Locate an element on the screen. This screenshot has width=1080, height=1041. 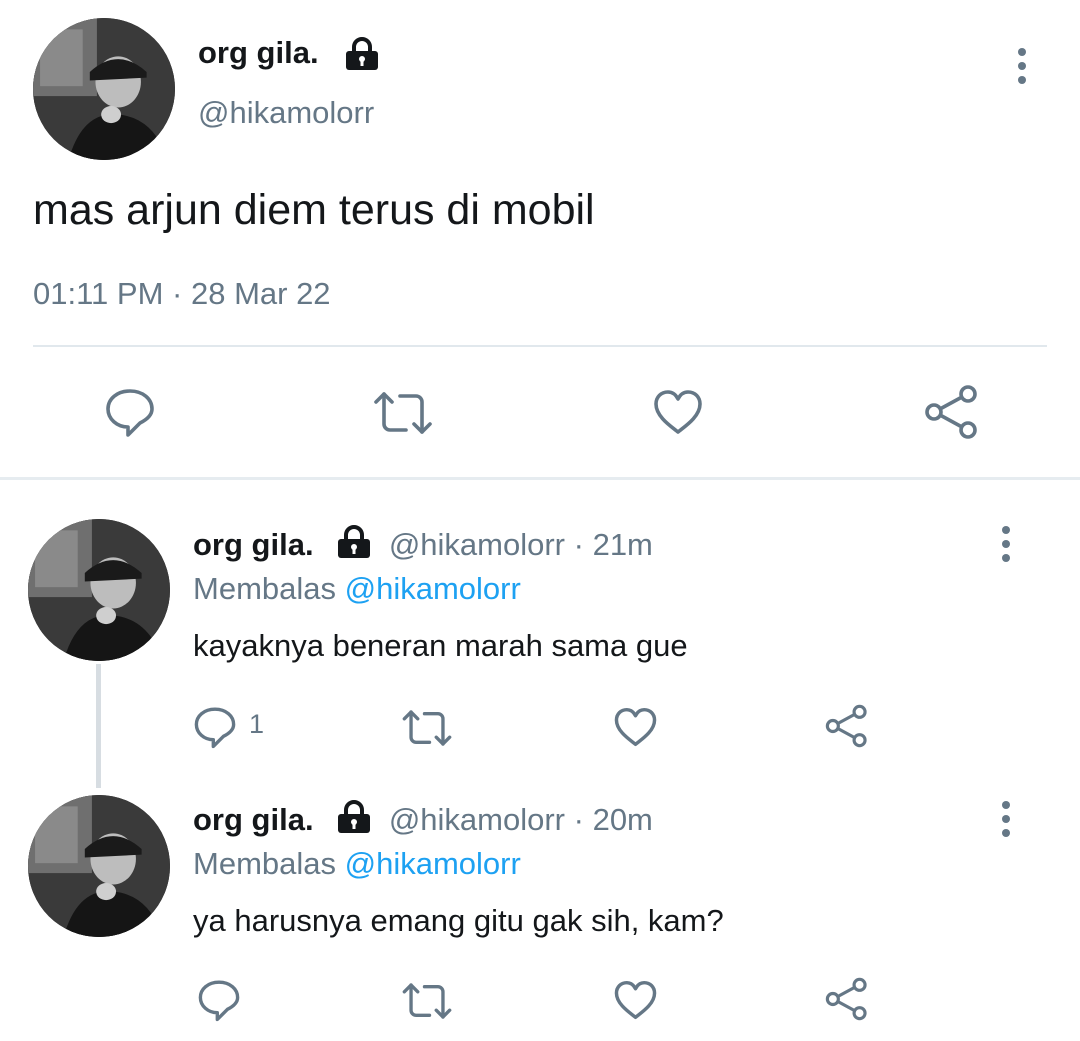
tweet-timestamp: 01:11 PM · 28 Mar 22 is located at coordinates (182, 294).